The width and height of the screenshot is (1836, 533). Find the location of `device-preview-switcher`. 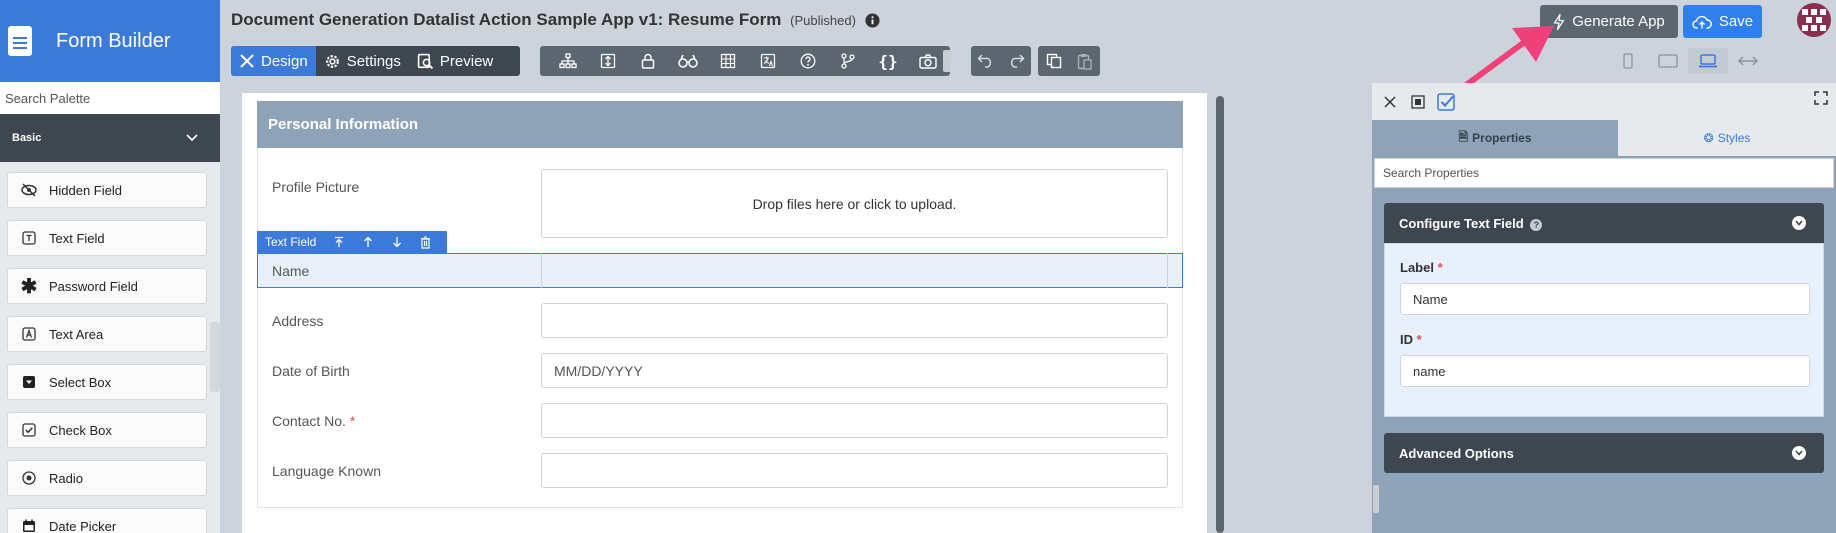

device-preview-switcher is located at coordinates (1688, 61).